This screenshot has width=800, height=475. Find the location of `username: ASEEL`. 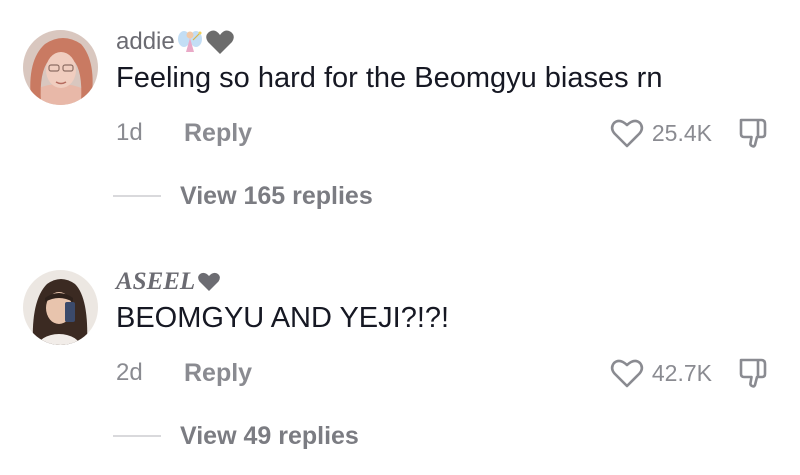

username: ASEEL is located at coordinates (155, 282).